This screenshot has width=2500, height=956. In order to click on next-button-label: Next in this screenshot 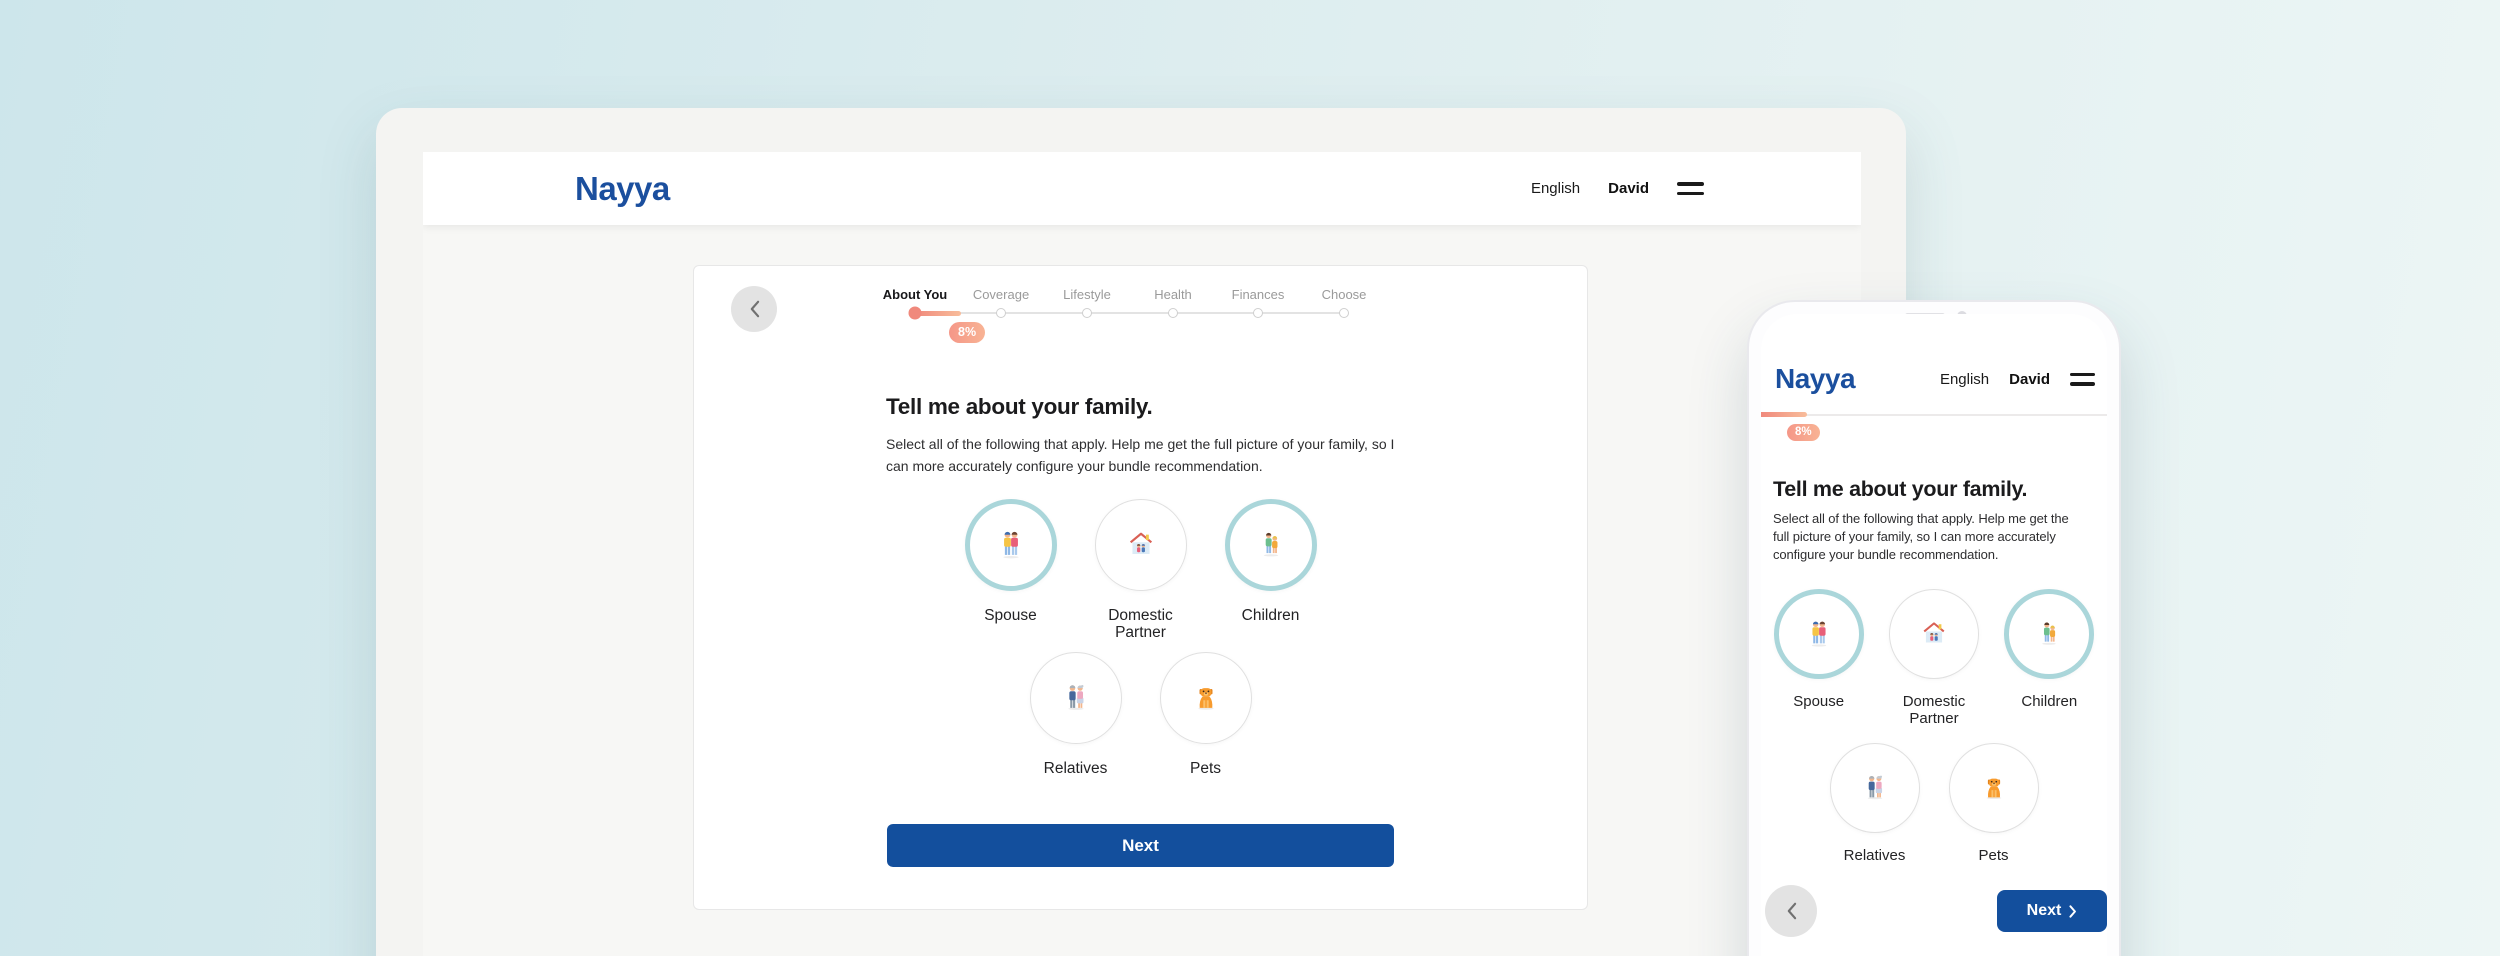, I will do `click(2044, 910)`.